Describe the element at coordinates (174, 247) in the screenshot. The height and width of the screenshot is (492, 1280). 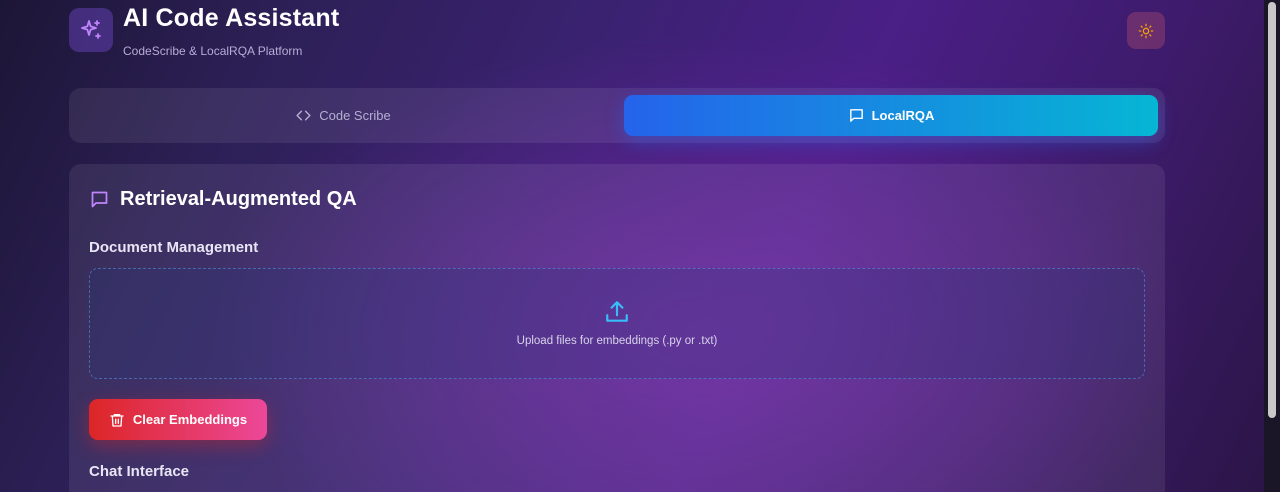
I see `document-management-heading: Document Management` at that location.